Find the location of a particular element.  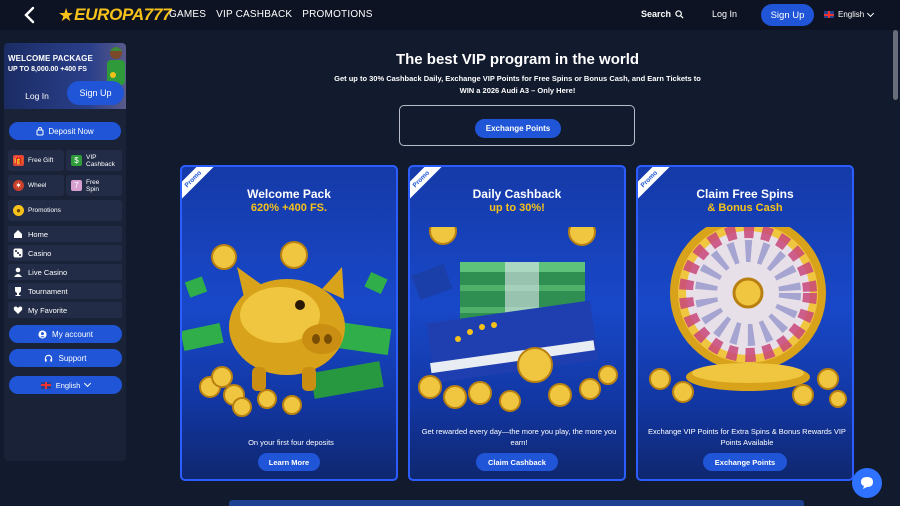

nav-games: GAMES is located at coordinates (187, 14).